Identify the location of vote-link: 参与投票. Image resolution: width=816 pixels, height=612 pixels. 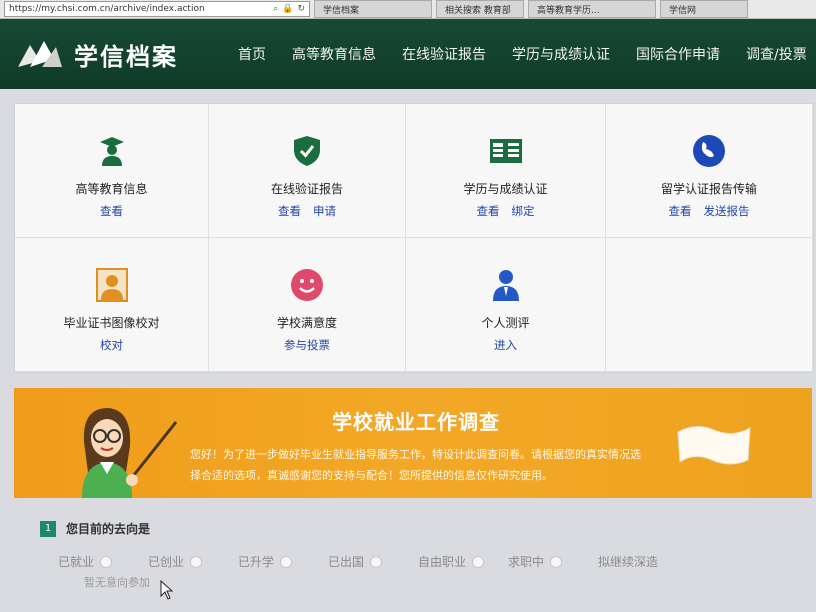
(307, 345).